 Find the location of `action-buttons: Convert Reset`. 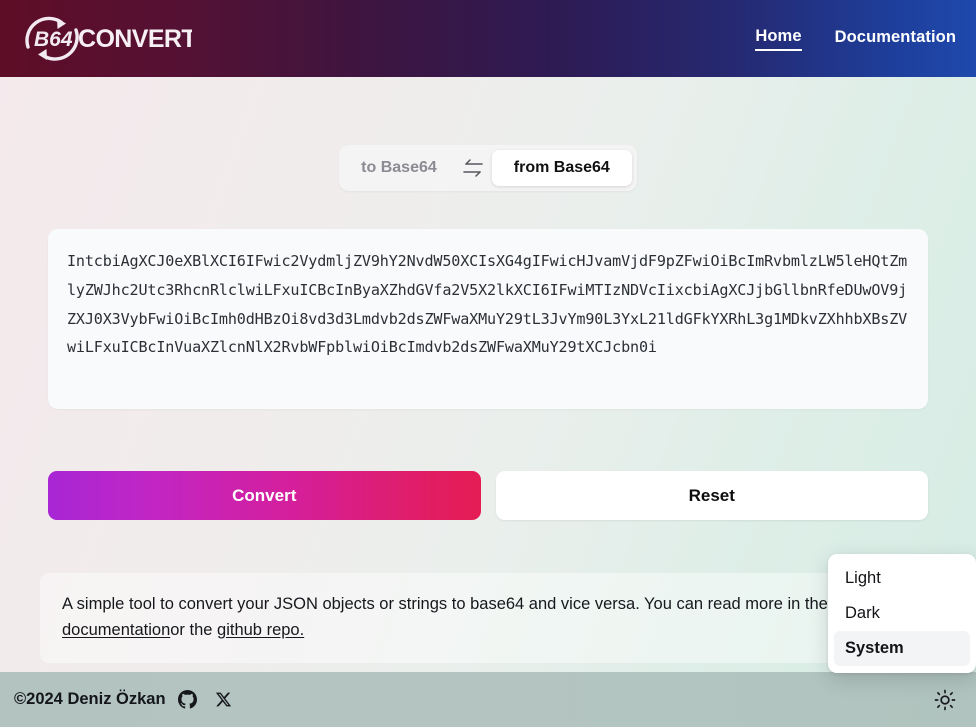

action-buttons: Convert Reset is located at coordinates (488, 495).